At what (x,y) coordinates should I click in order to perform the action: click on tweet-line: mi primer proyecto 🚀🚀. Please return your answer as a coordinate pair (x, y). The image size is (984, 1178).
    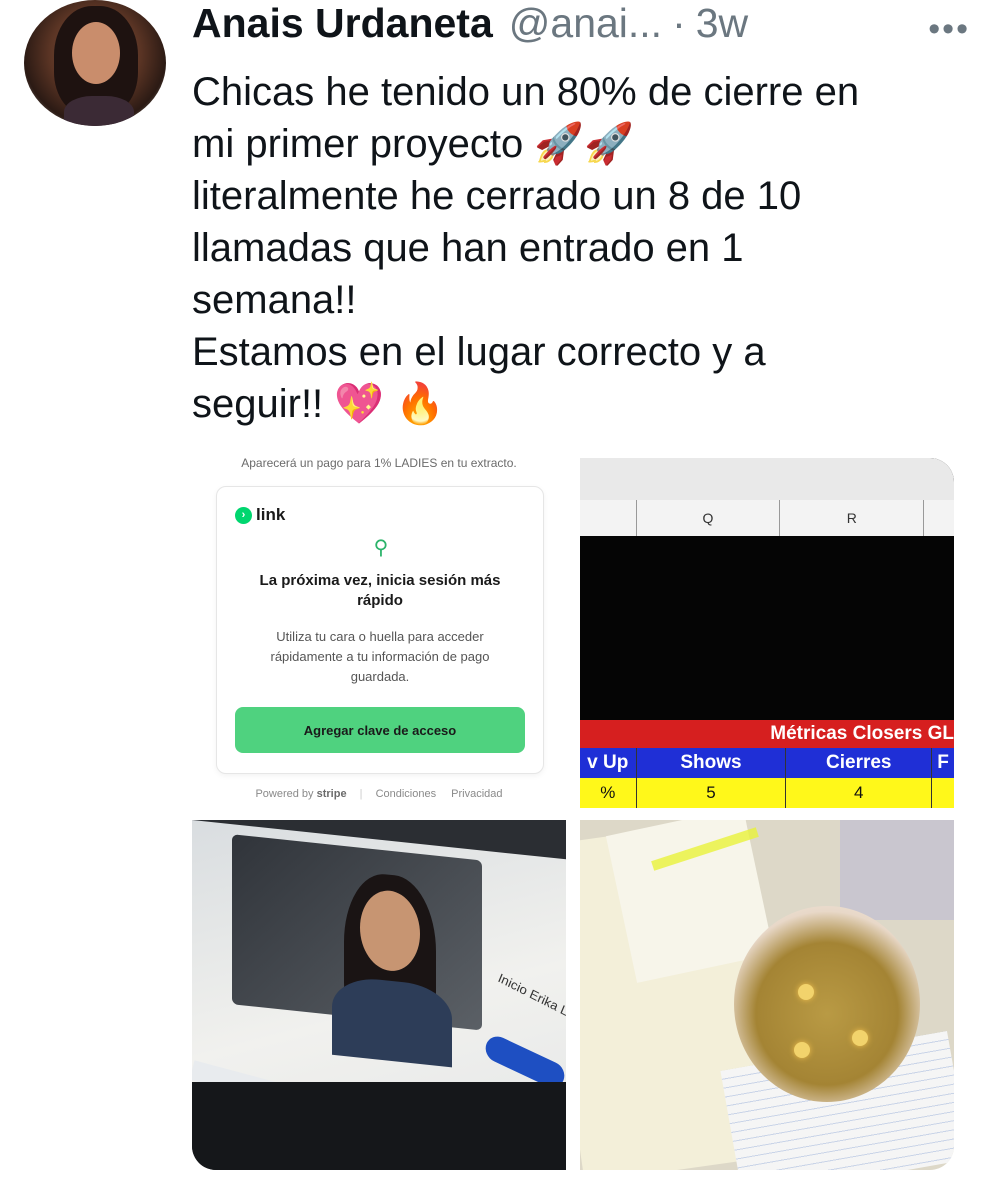
    Looking at the image, I should click on (413, 144).